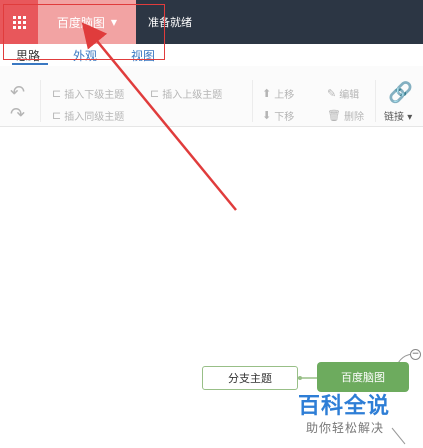 Image resolution: width=423 pixels, height=448 pixels. I want to click on insert-parent-icon: ⊏, so click(155, 93).